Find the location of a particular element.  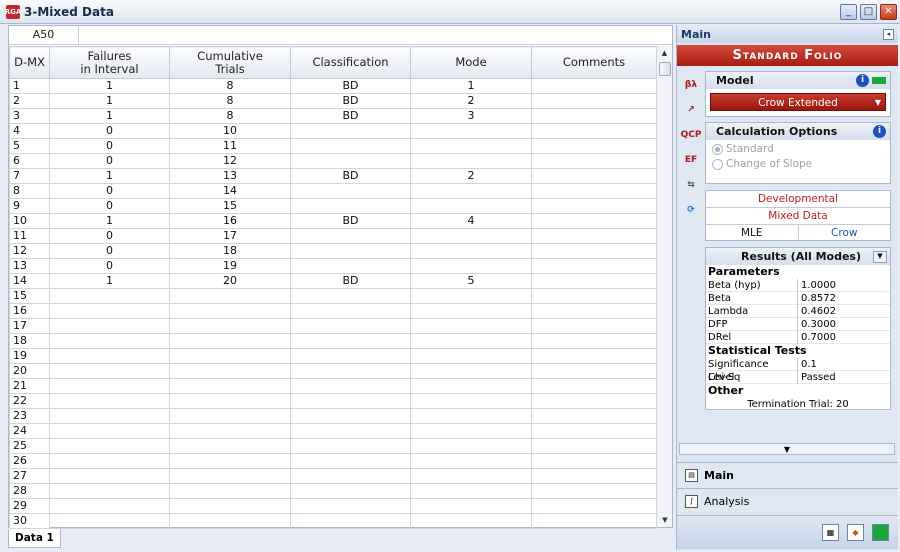

qcp-icon: QCP is located at coordinates (691, 135).